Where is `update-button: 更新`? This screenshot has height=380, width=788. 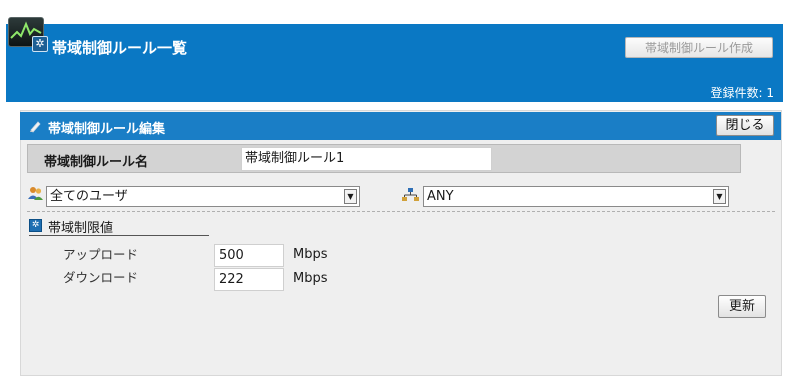
update-button: 更新 is located at coordinates (742, 306).